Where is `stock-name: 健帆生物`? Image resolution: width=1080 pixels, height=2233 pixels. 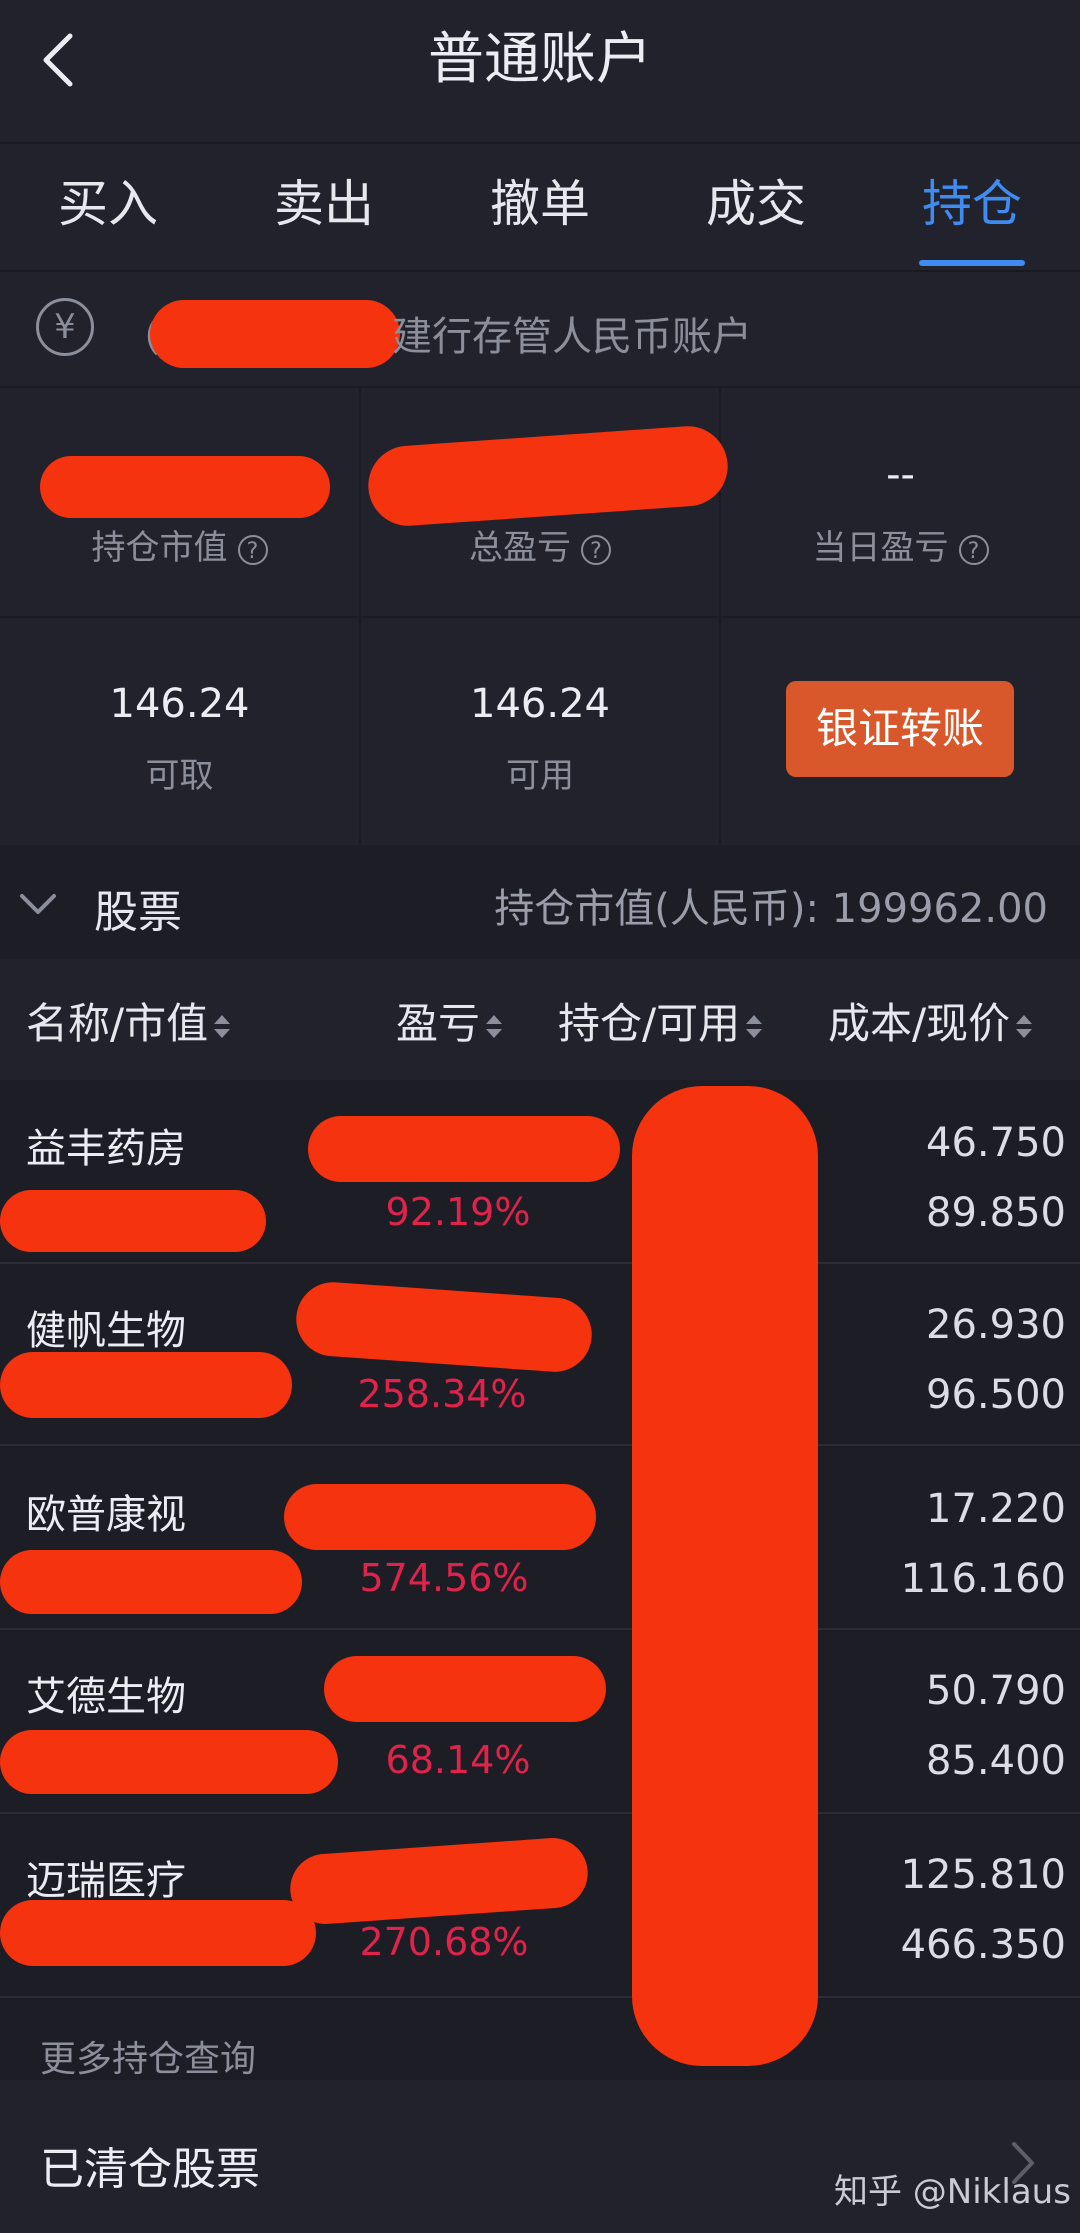
stock-name: 健帆生物 is located at coordinates (106, 1331).